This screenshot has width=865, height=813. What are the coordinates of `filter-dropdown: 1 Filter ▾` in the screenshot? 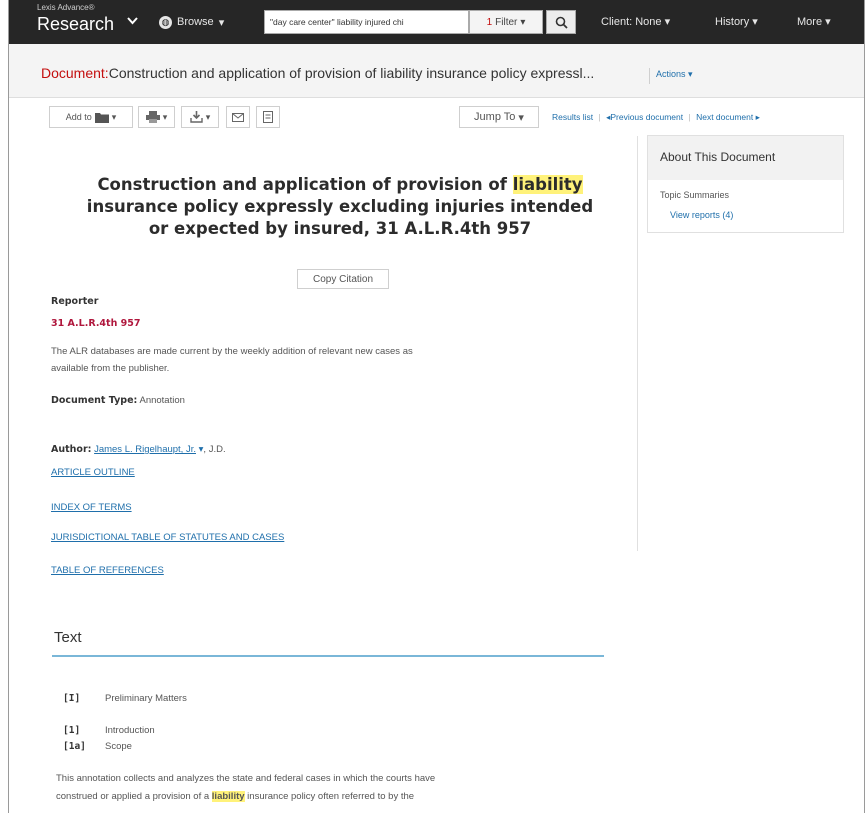 It's located at (506, 22).